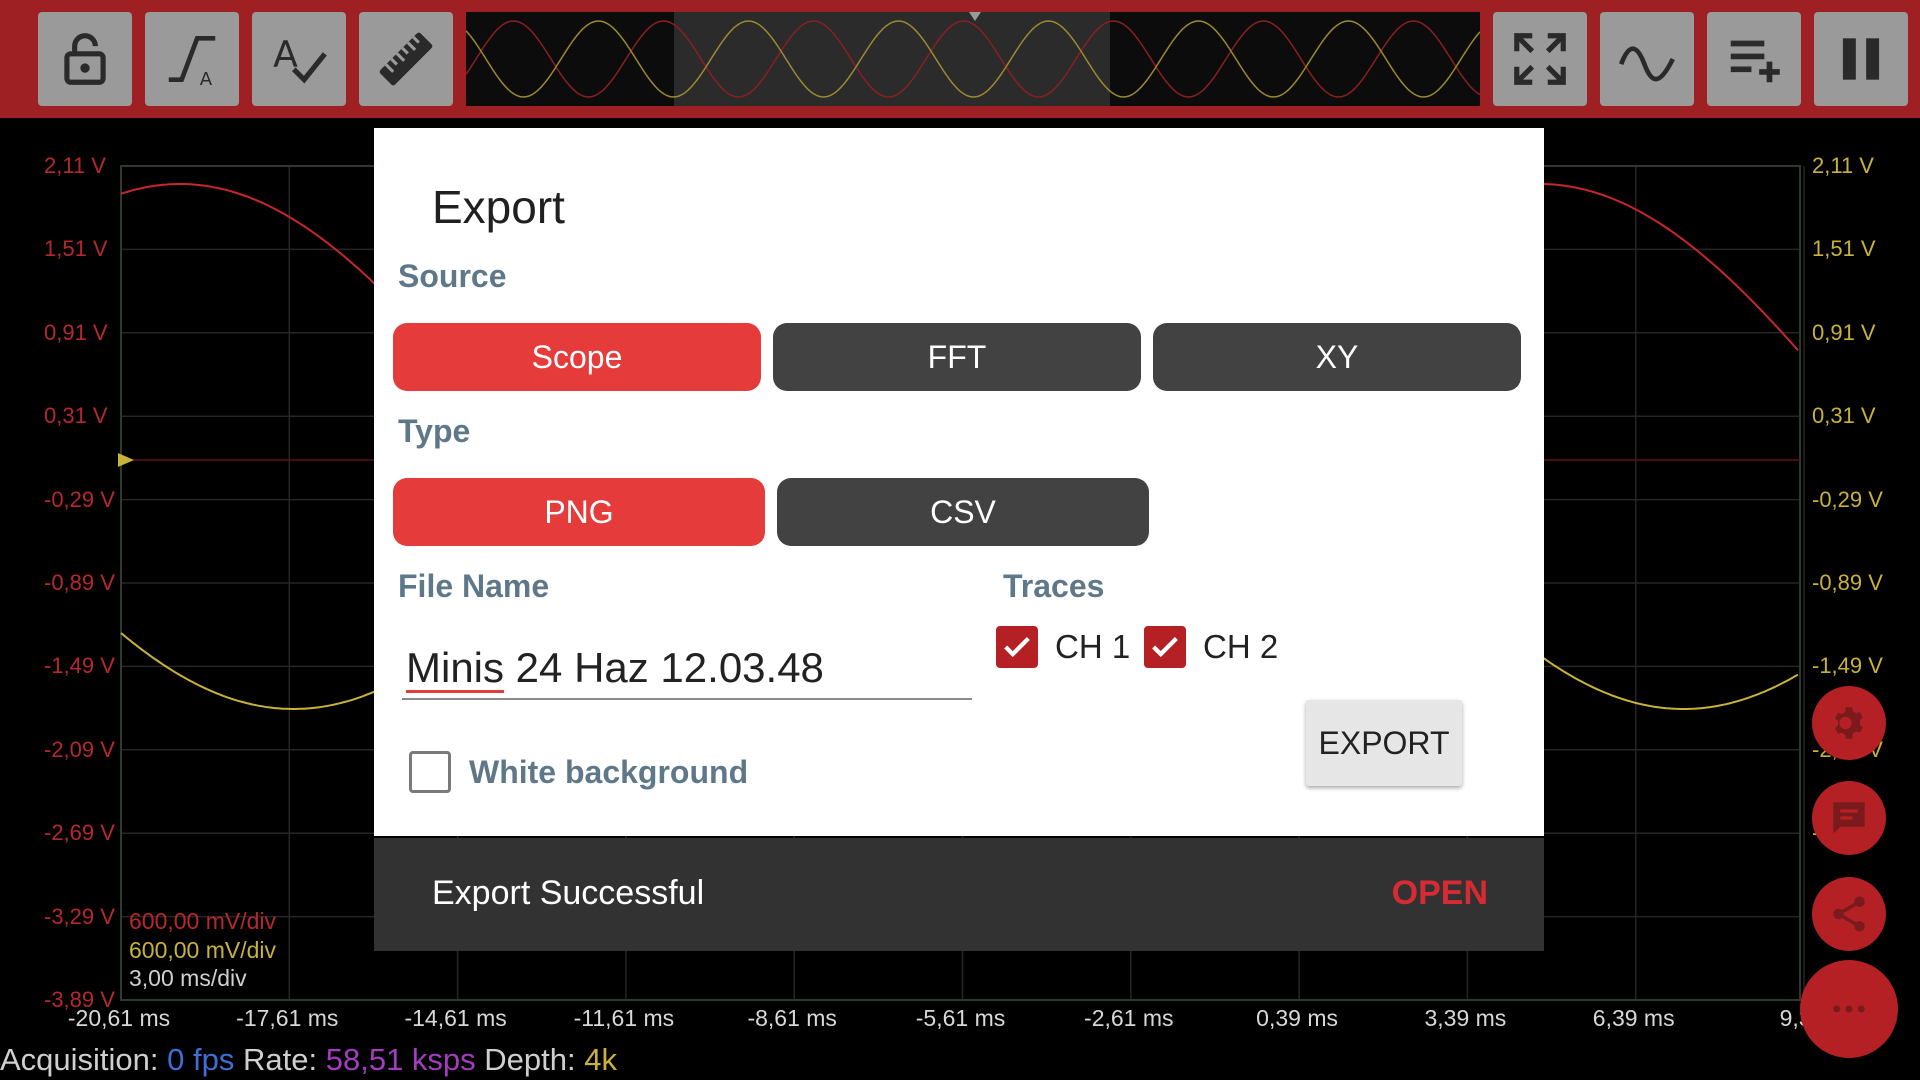  I want to click on acquisition-value: 0 fps, so click(201, 1059).